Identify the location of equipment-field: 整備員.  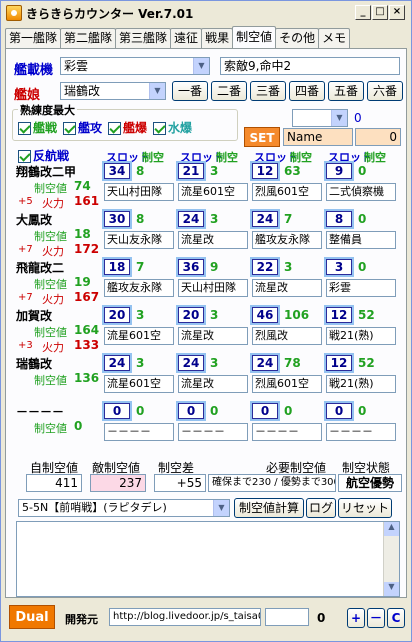
(361, 240).